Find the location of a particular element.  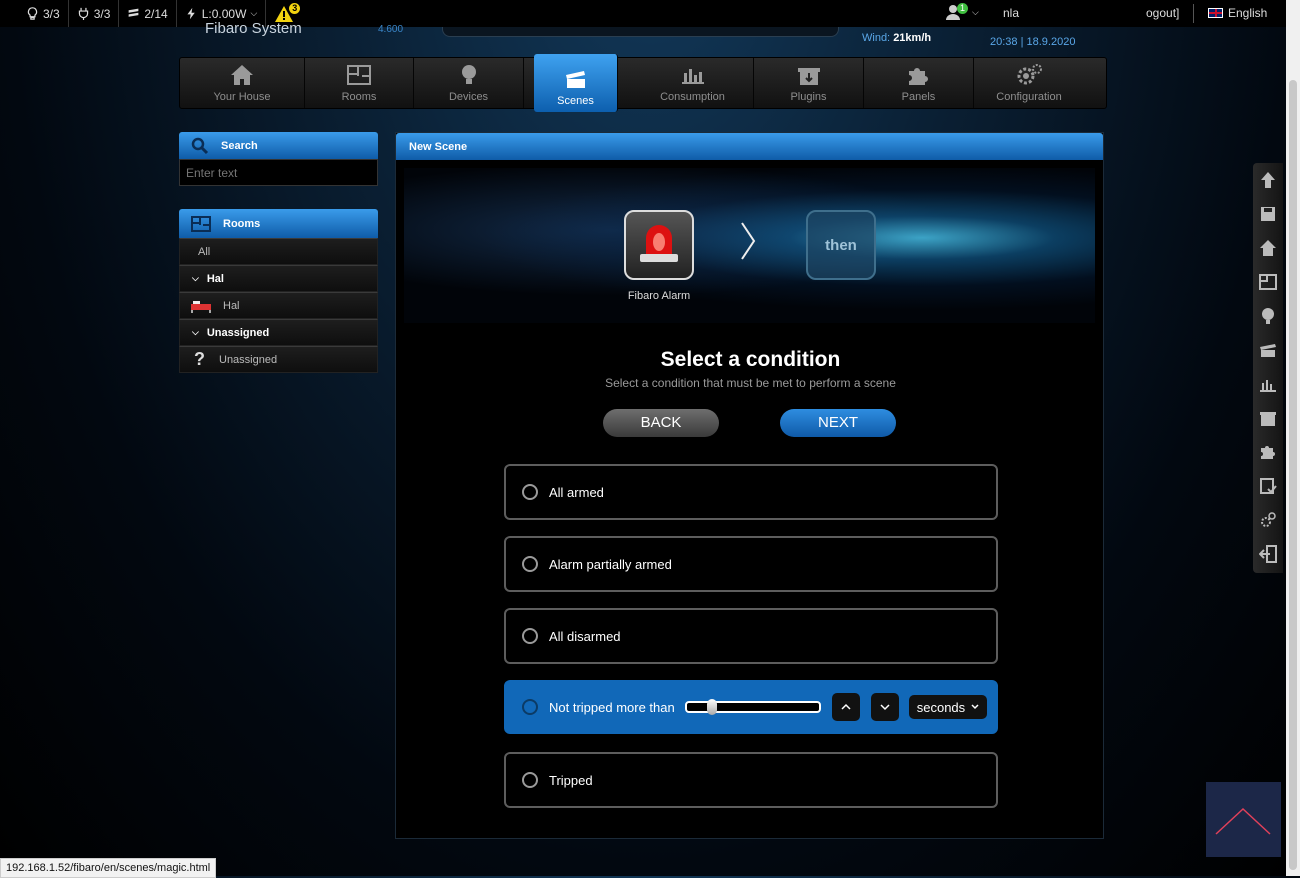

search-icon is located at coordinates (200, 145).